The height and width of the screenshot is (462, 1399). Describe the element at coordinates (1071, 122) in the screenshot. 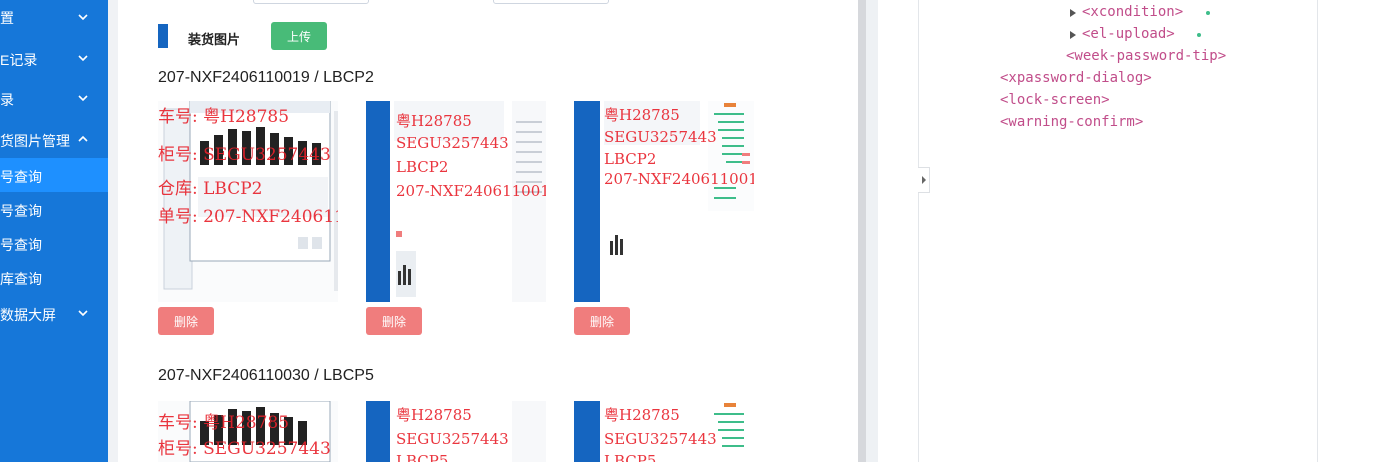

I see `component-tree-node: <warning-confirm>` at that location.